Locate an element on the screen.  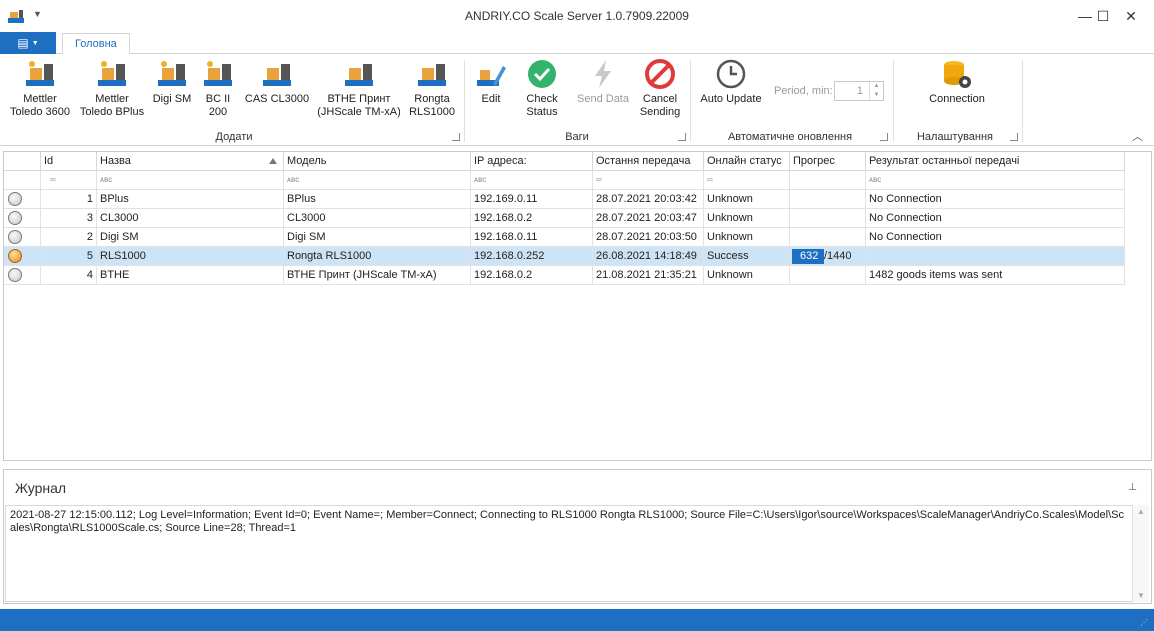
column-header-last-transfer: Остання передача is located at coordinates (648, 161).